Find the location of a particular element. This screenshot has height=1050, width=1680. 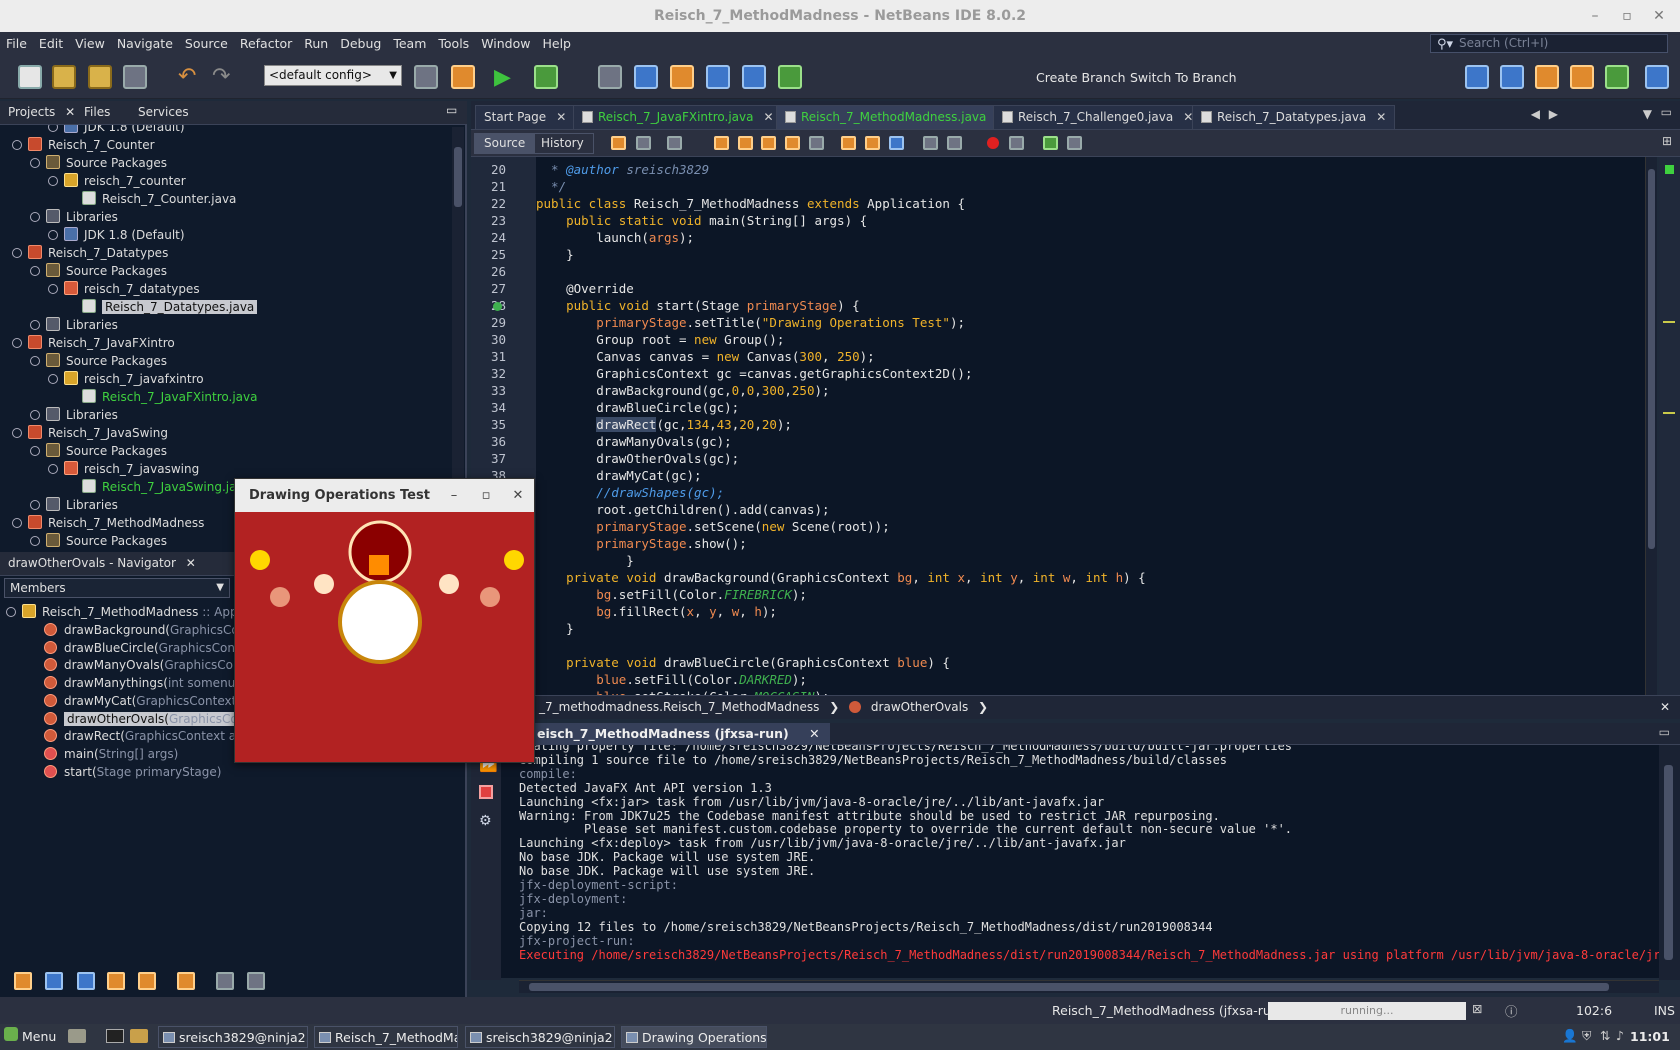

git-pull-icon is located at coordinates (1617, 77).